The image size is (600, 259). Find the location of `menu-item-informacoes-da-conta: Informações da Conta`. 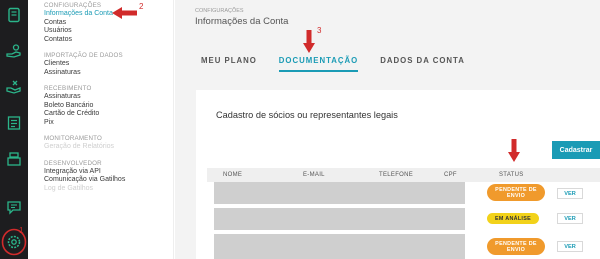

menu-item-informacoes-da-conta: Informações da Conta is located at coordinates (108, 14).